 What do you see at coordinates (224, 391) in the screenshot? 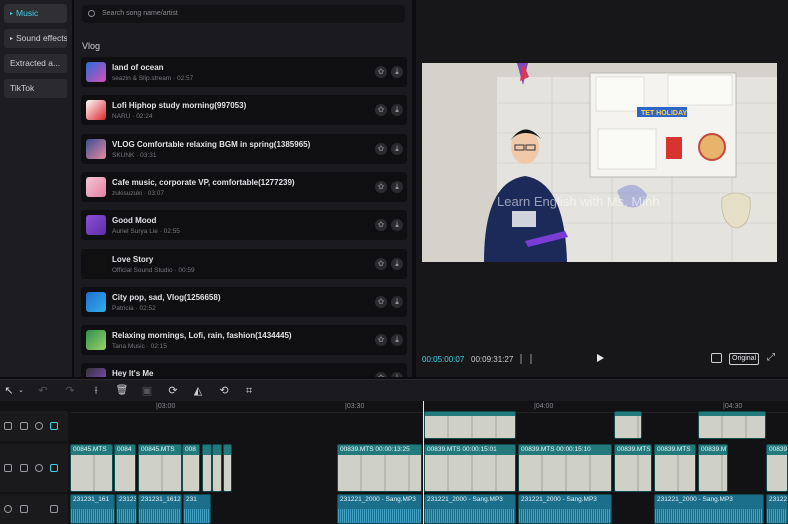
I see `rotate-icon: ⟲` at bounding box center [224, 391].